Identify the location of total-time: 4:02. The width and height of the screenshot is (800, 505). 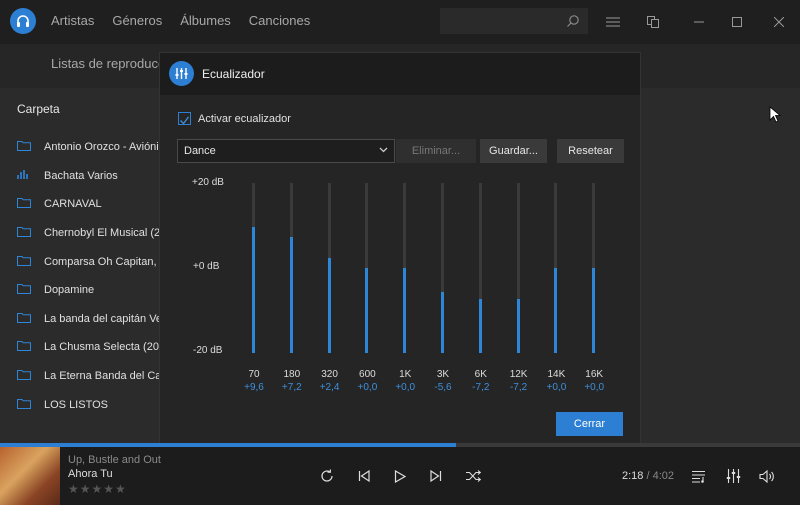
(663, 476).